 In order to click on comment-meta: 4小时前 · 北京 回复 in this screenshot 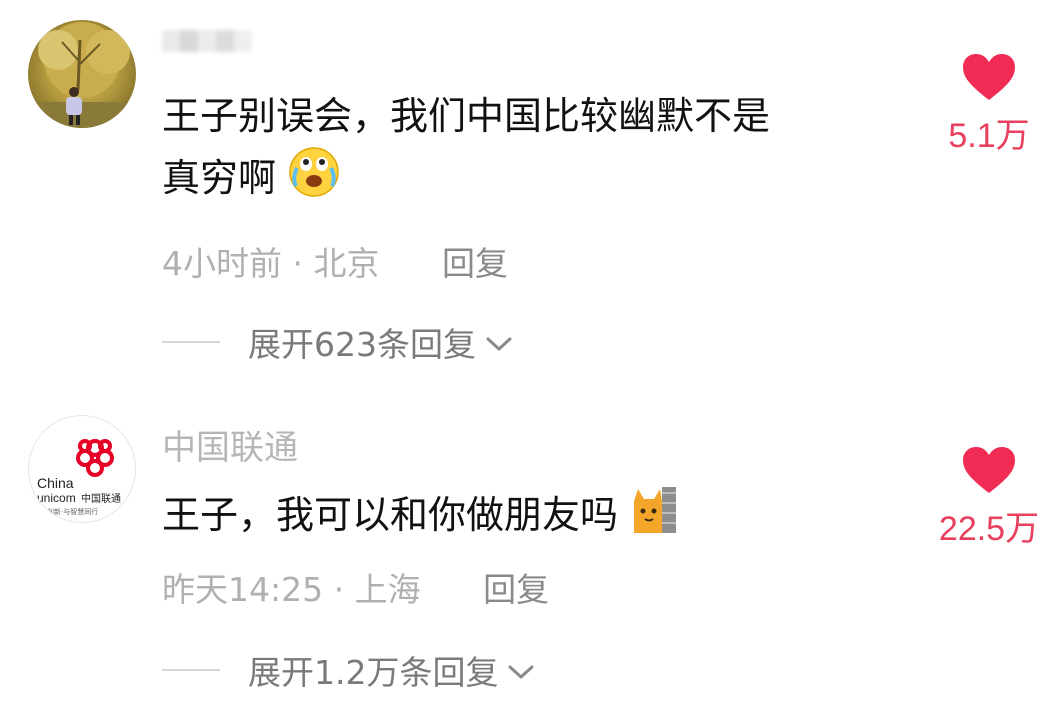, I will do `click(335, 261)`.